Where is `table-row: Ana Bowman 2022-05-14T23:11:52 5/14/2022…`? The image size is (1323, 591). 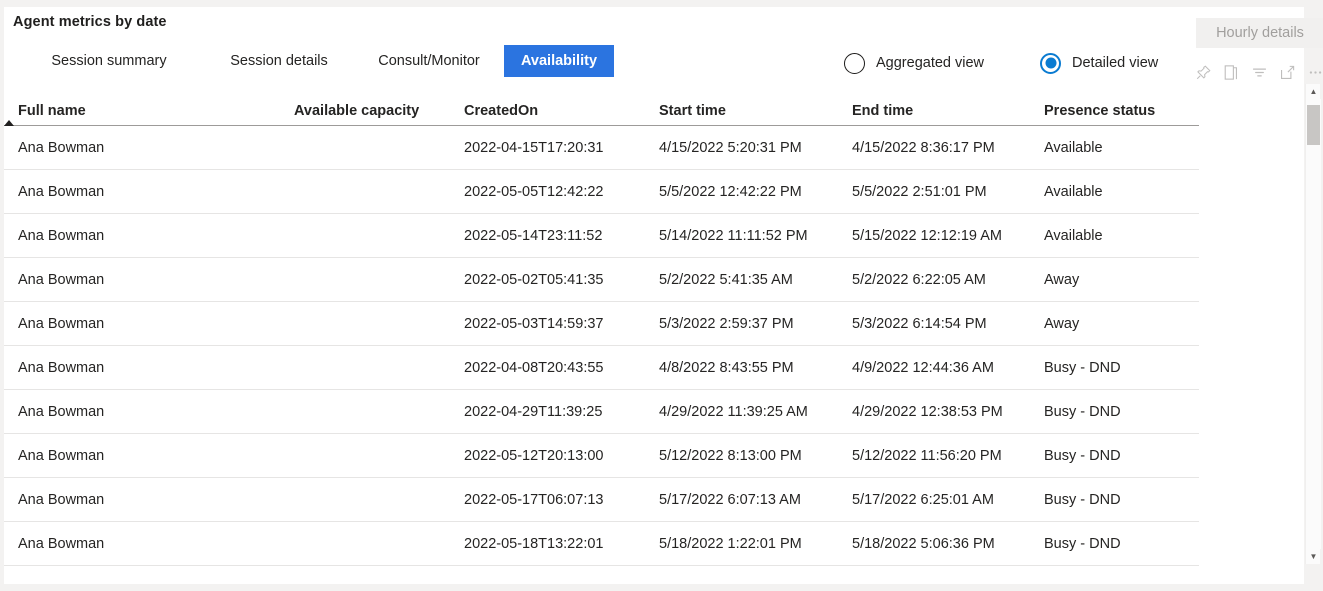 table-row: Ana Bowman 2022-05-14T23:11:52 5/14/2022… is located at coordinates (601, 236).